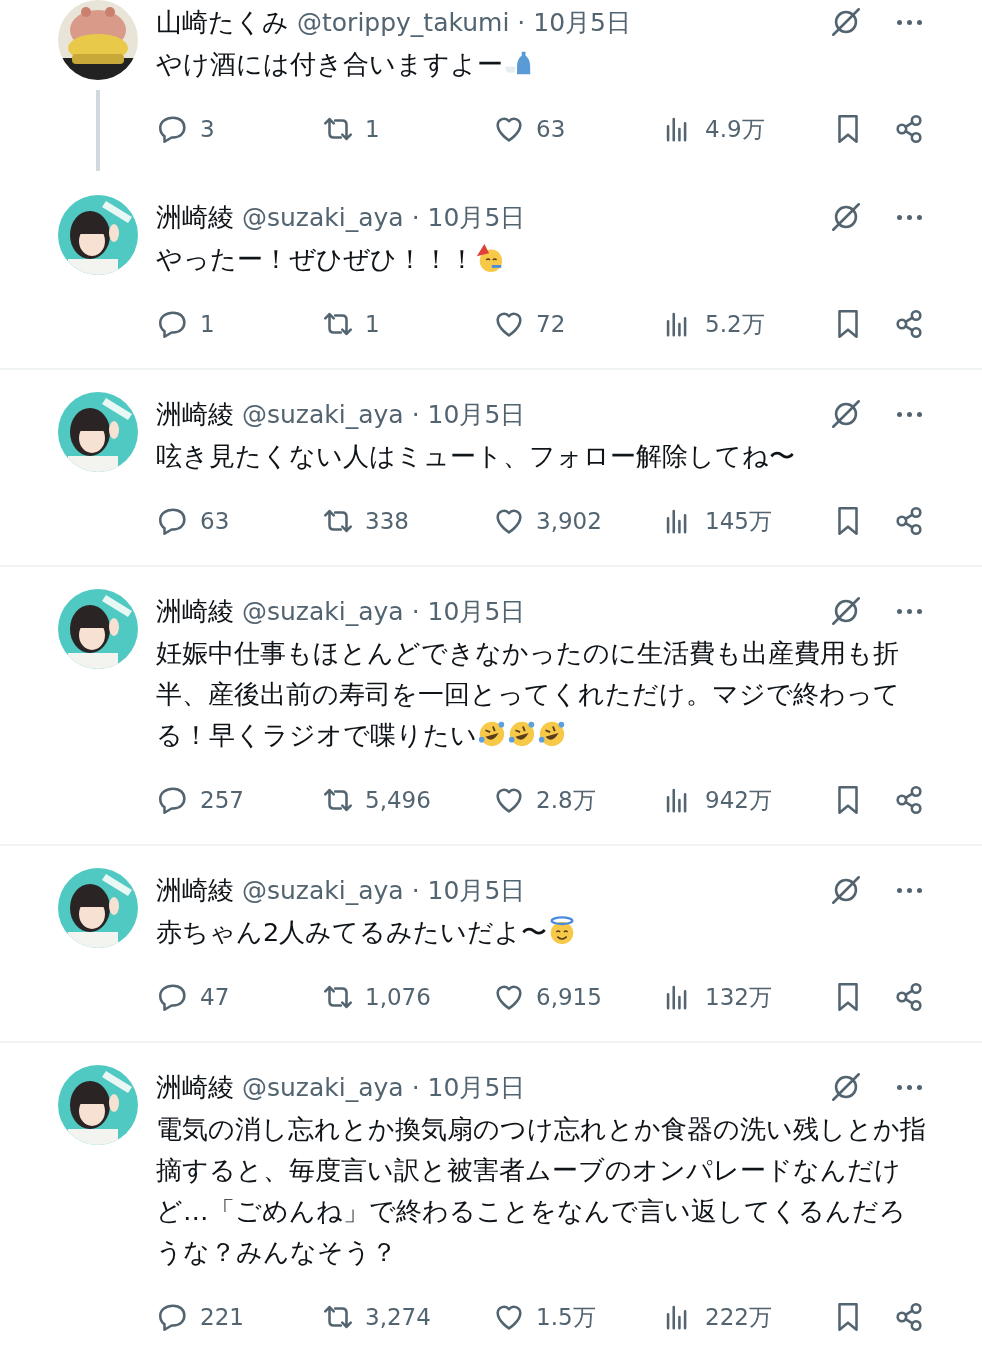 This screenshot has height=1357, width=982. I want to click on reply-count: 1, so click(207, 324).